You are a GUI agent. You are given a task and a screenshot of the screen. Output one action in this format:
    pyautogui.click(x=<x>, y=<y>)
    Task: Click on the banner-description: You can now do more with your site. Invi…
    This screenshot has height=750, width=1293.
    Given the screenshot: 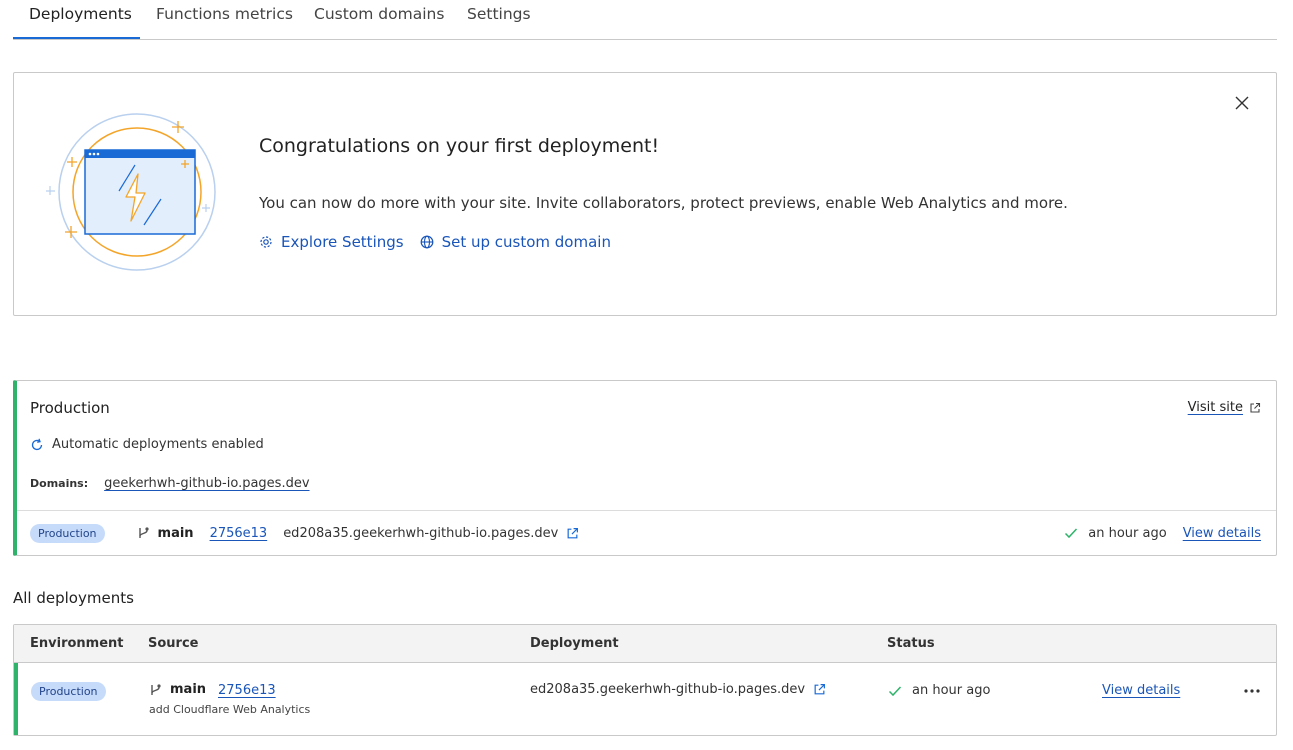 What is the action you would take?
    pyautogui.click(x=663, y=203)
    